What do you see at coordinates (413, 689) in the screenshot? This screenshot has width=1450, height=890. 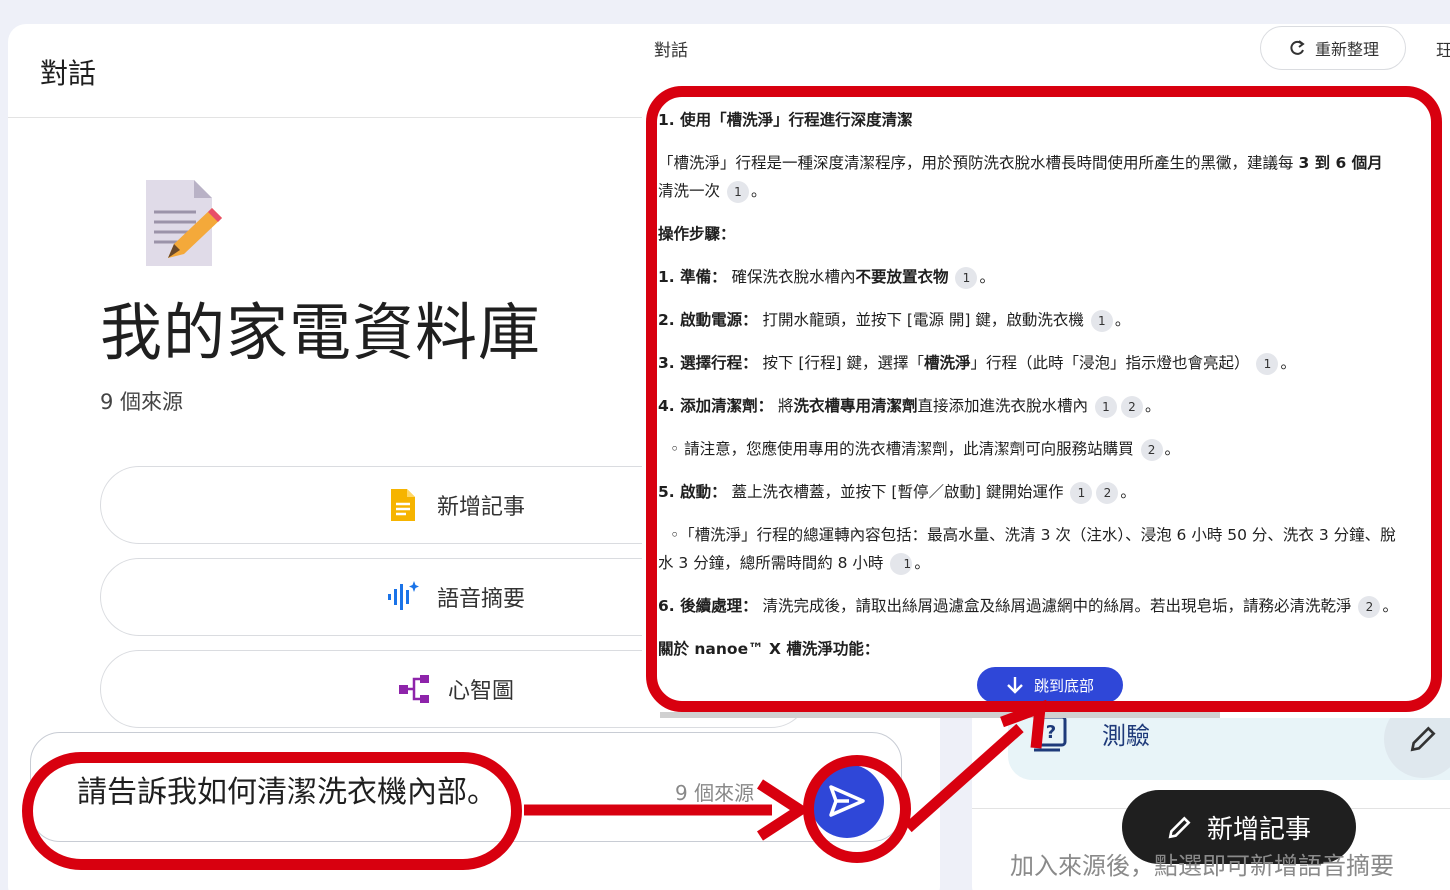 I see `mind-map-icon` at bounding box center [413, 689].